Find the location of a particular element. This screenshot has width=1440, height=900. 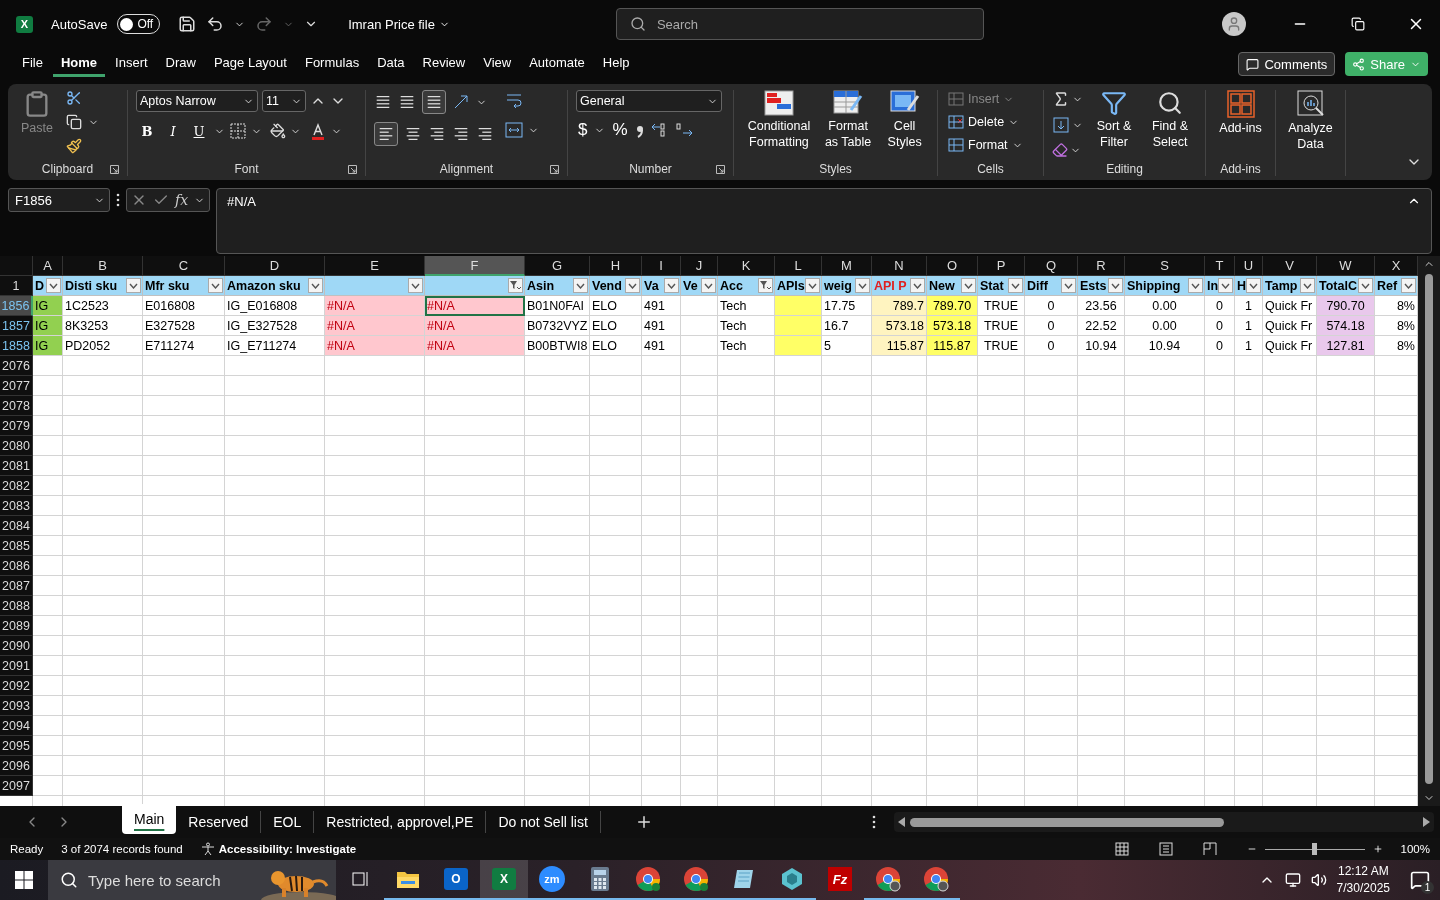

align-right-icon is located at coordinates (437, 134).